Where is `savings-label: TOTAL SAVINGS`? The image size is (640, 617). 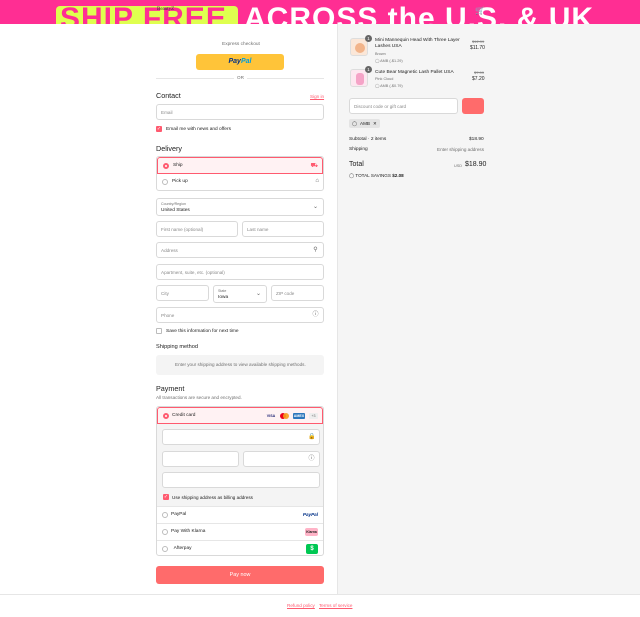
savings-label: TOTAL SAVINGS is located at coordinates (373, 175).